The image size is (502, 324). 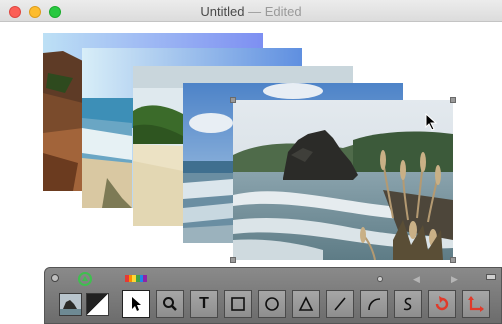 I want to click on window-title: Untitled — Edited, so click(x=251, y=11).